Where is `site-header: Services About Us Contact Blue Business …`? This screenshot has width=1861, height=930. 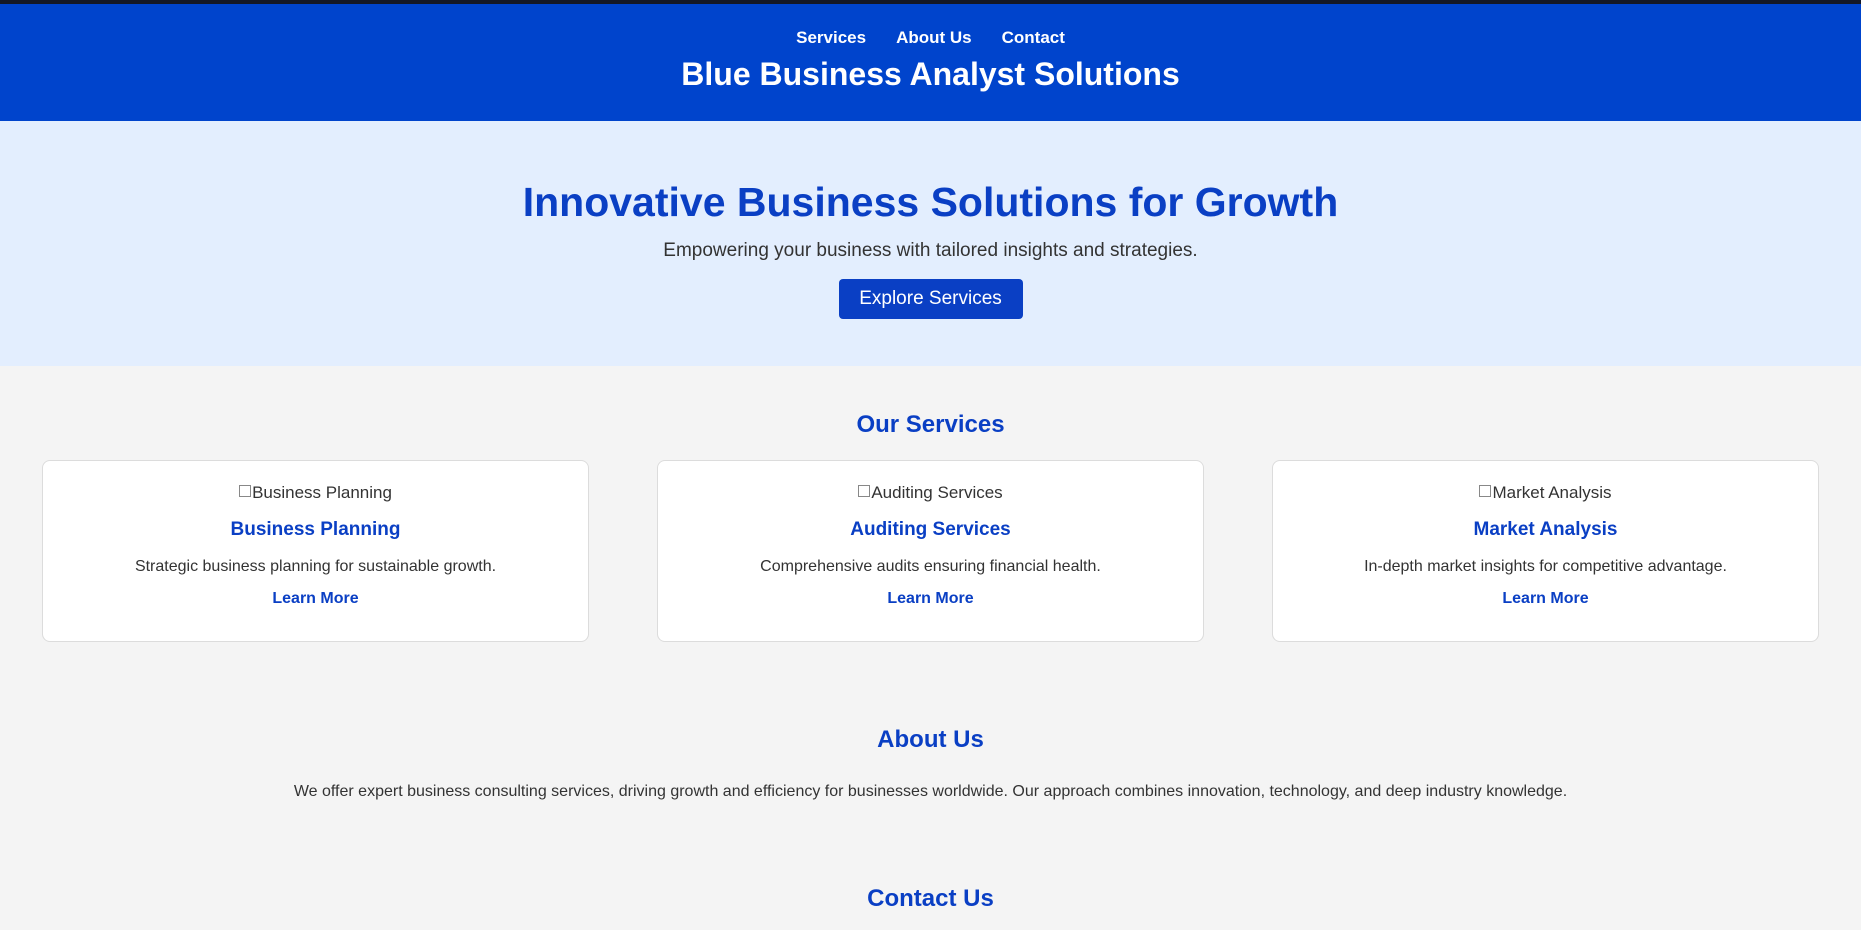 site-header: Services About Us Contact Blue Business … is located at coordinates (930, 62).